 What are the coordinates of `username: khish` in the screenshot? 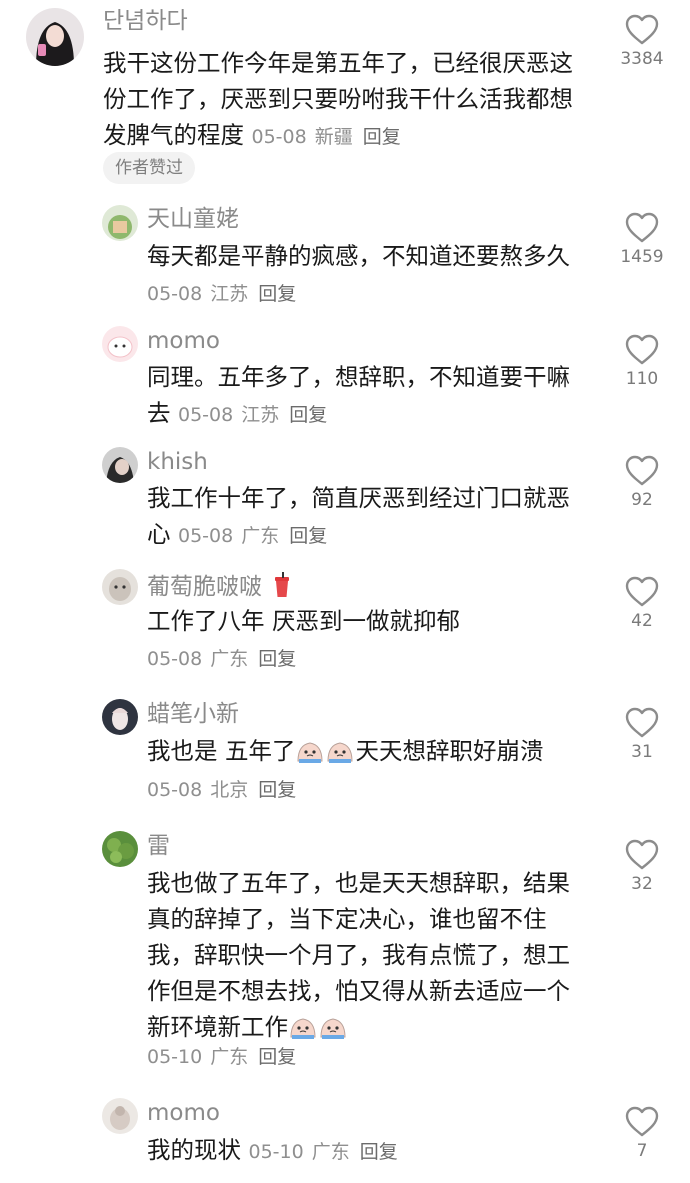 It's located at (177, 462).